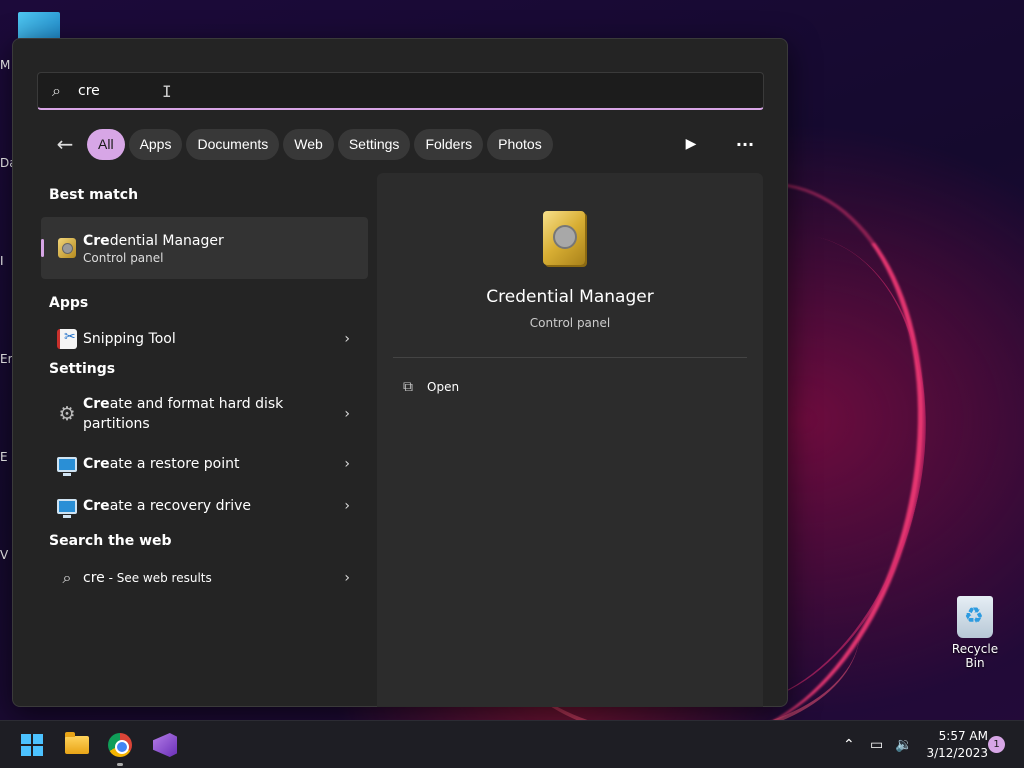  Describe the element at coordinates (996, 744) in the screenshot. I see `notification-badge: 1` at that location.